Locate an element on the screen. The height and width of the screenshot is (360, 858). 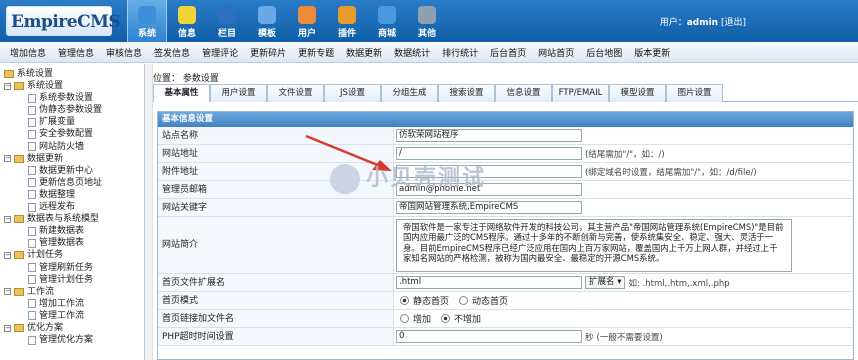
setting-row: 网站关键字 帝国网站管理系统,EmpireCMS is located at coordinates (505, 208).